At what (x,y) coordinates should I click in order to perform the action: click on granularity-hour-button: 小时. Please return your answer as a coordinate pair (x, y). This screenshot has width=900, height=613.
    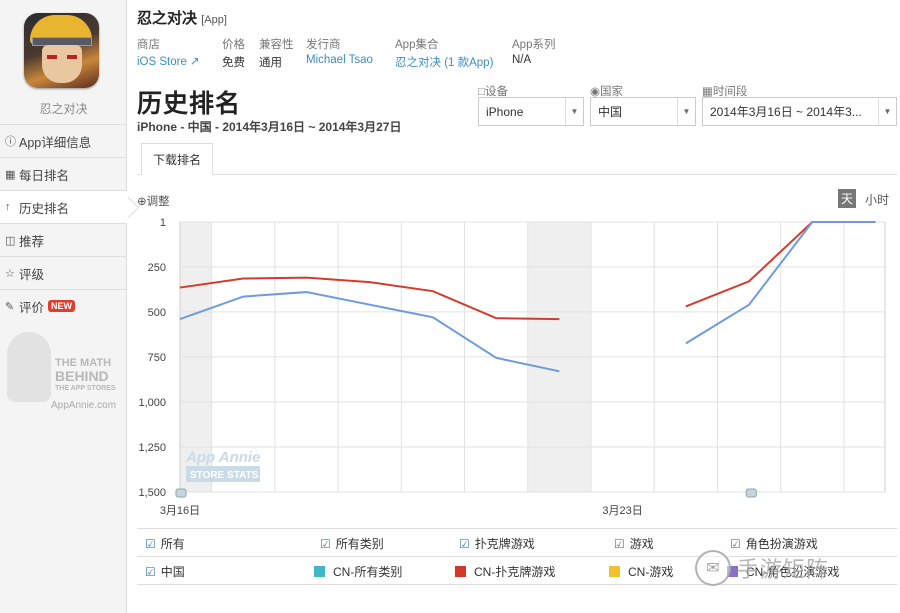
    Looking at the image, I should click on (877, 199).